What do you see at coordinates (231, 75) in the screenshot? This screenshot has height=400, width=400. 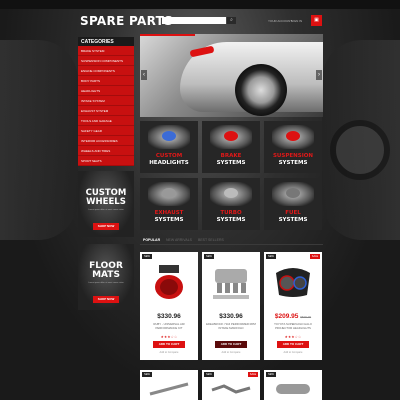 I see `hero-slider: ‹ ›` at bounding box center [231, 75].